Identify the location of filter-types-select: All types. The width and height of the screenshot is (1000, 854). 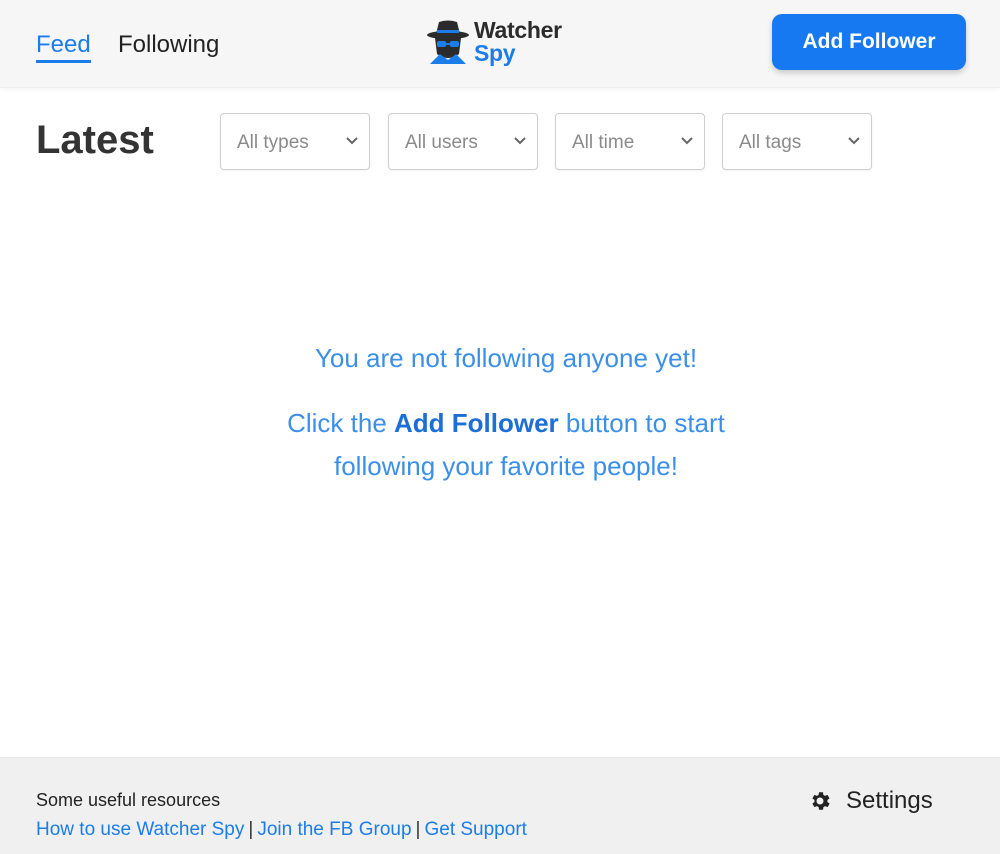
(295, 141).